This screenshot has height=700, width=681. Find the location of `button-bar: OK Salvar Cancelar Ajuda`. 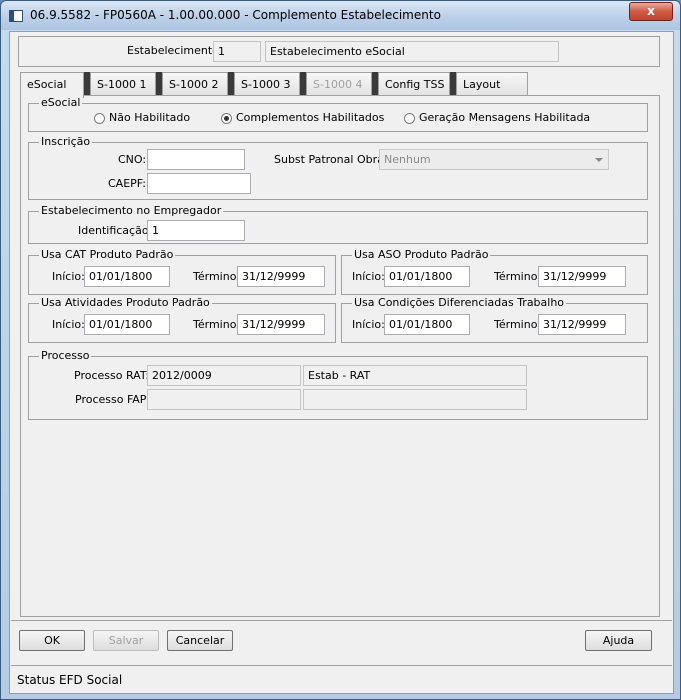

button-bar: OK Salvar Cancelar Ajuda is located at coordinates (341, 639).